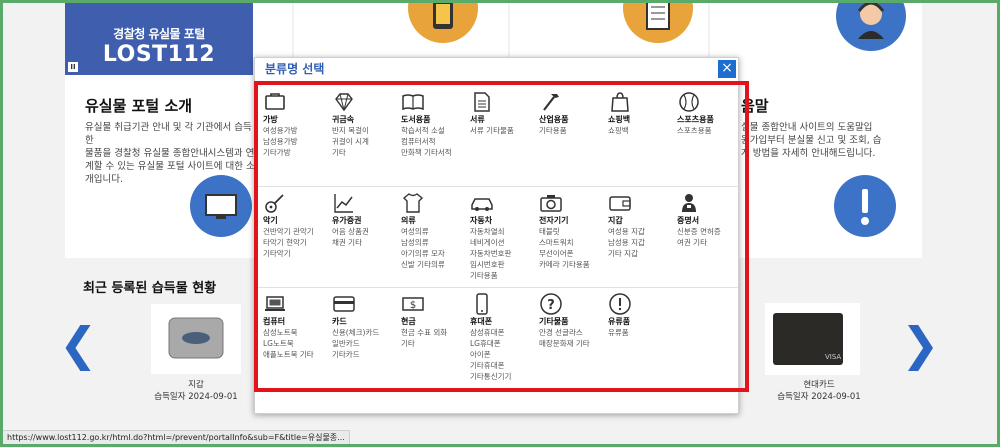 This screenshot has height=447, width=1000. What do you see at coordinates (280, 141) in the screenshot?
I see `category-subitems: 여성용가방 남성용가방 기타가방` at bounding box center [280, 141].